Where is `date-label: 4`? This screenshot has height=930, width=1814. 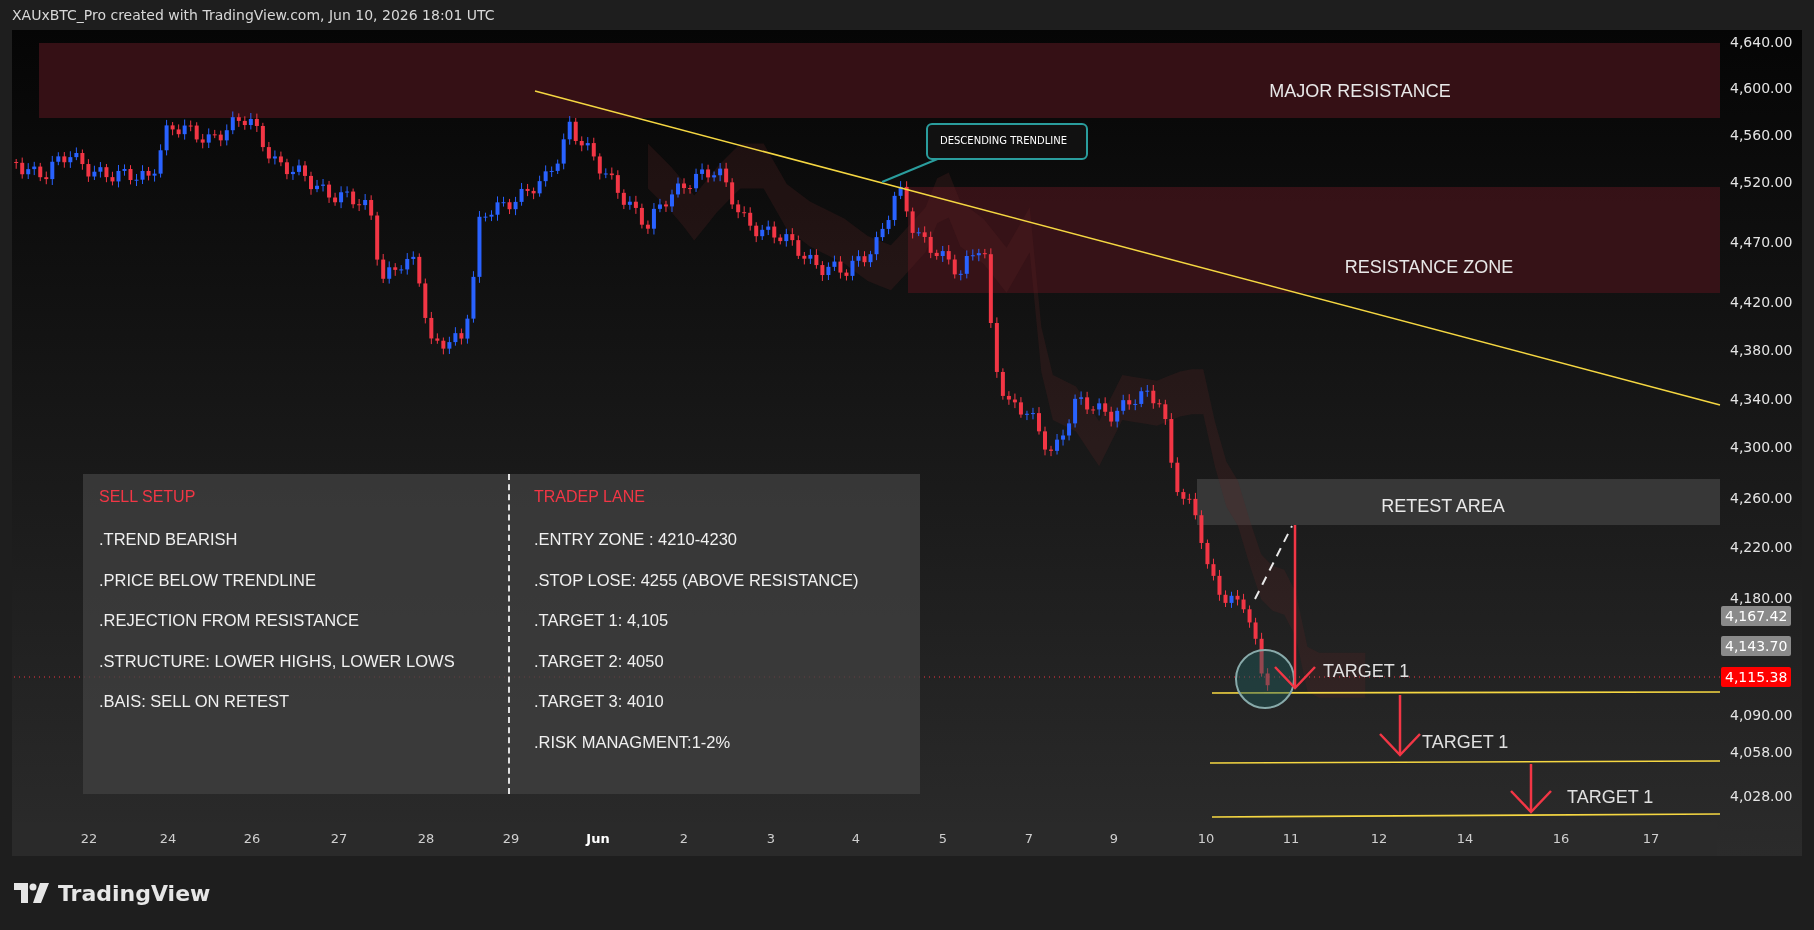
date-label: 4 is located at coordinates (856, 838).